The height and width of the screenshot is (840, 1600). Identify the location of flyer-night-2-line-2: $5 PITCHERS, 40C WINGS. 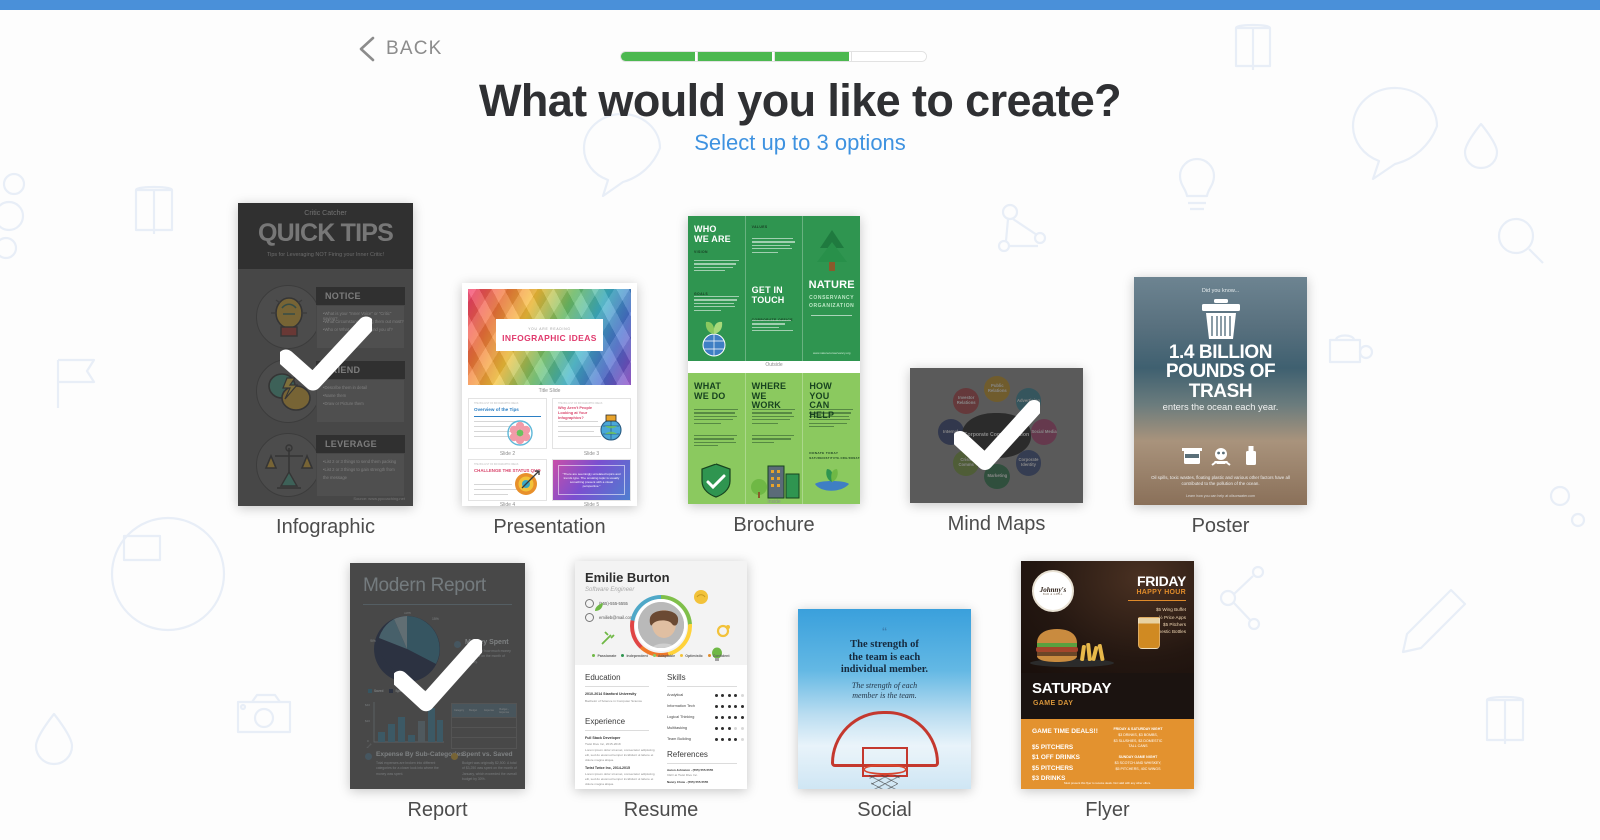
(1138, 768).